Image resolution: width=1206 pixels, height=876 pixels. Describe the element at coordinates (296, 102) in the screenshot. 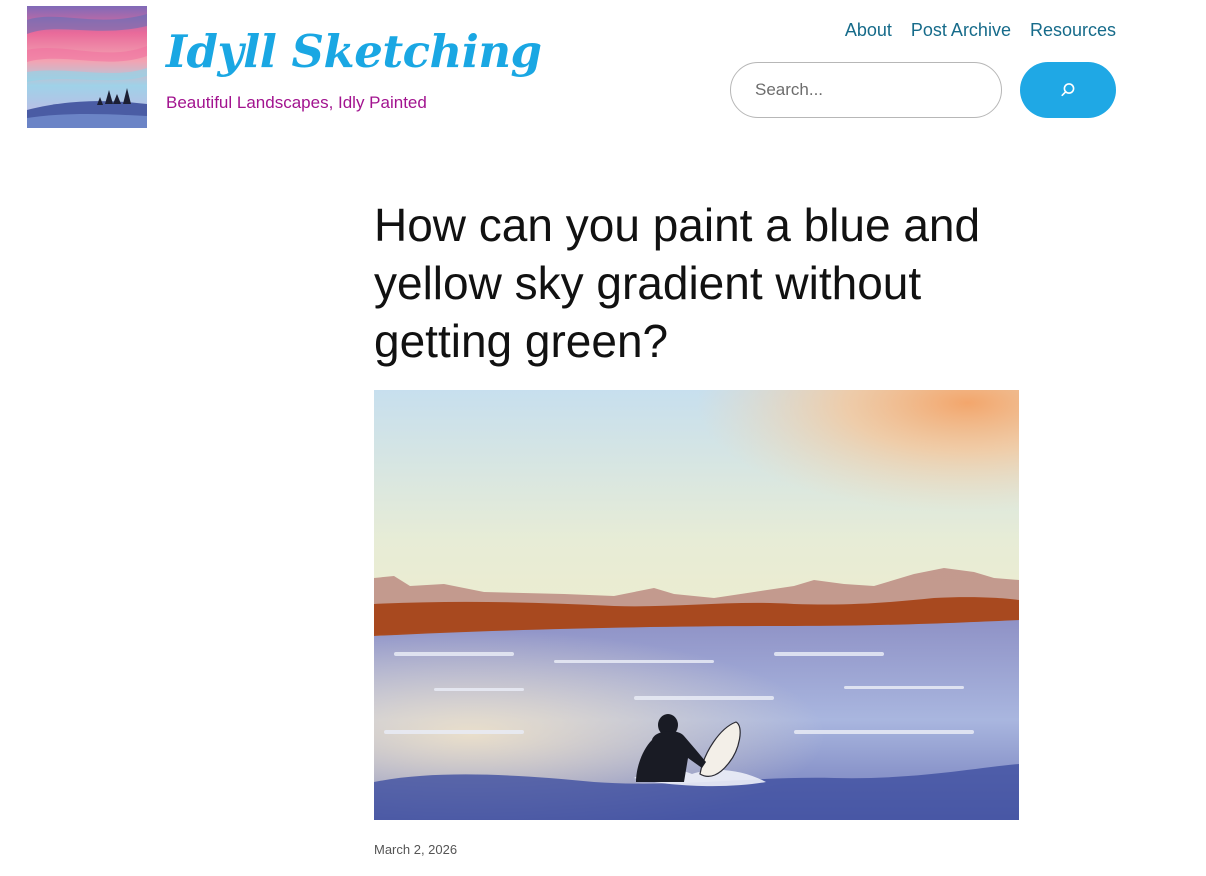

I see `site-tagline: Beautiful Landscapes, Idly Painted` at that location.